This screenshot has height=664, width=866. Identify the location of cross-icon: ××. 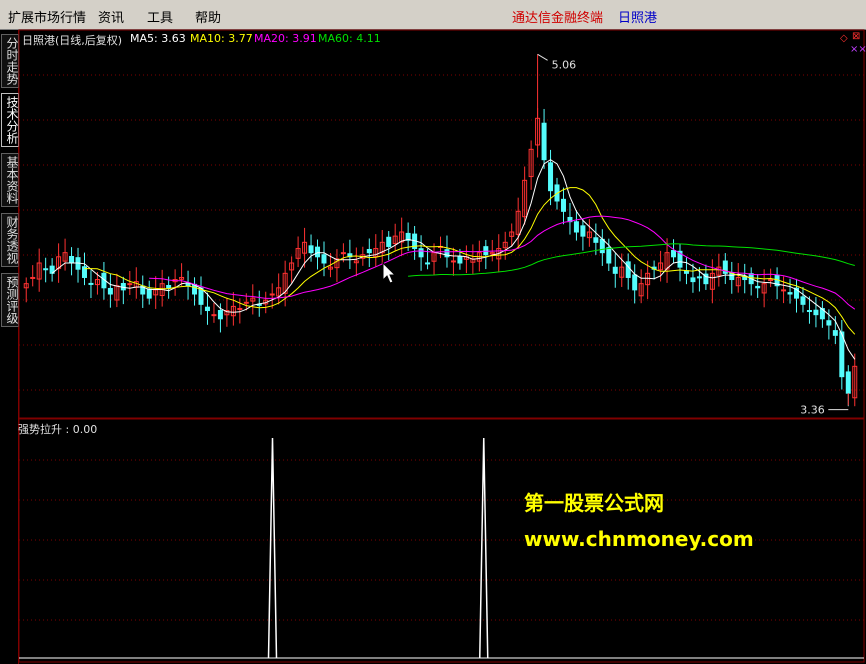
(858, 49).